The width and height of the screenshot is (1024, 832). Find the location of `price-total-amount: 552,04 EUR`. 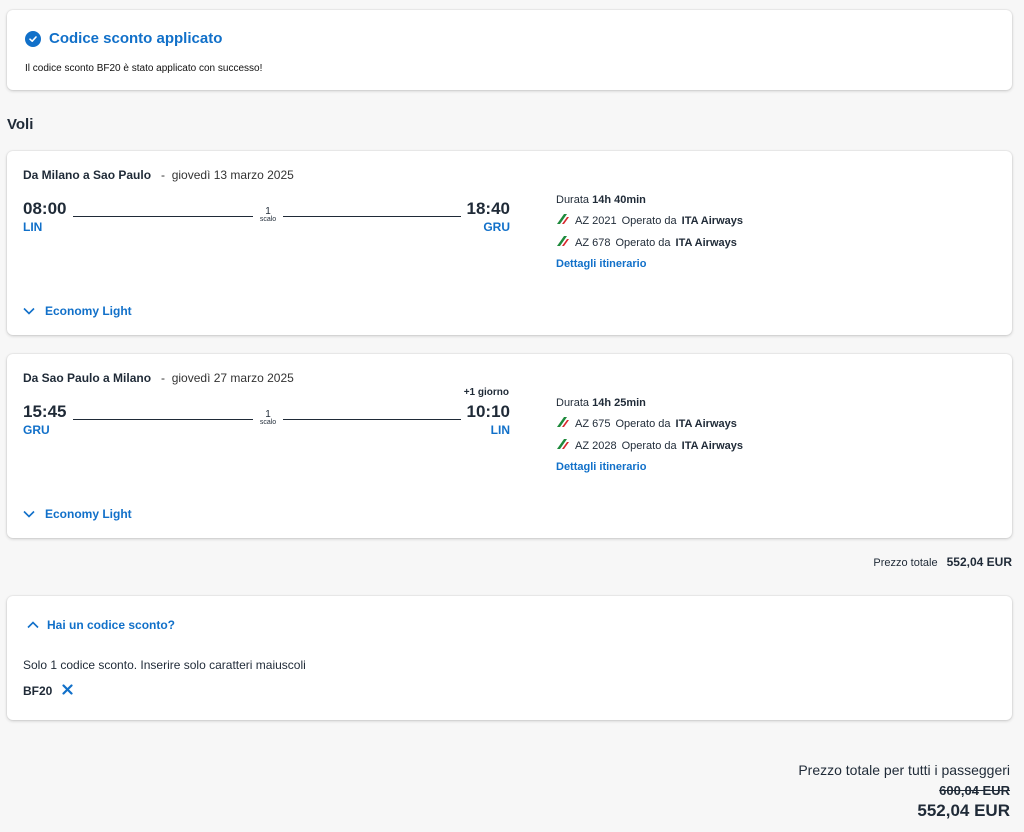

price-total-amount: 552,04 EUR is located at coordinates (979, 562).